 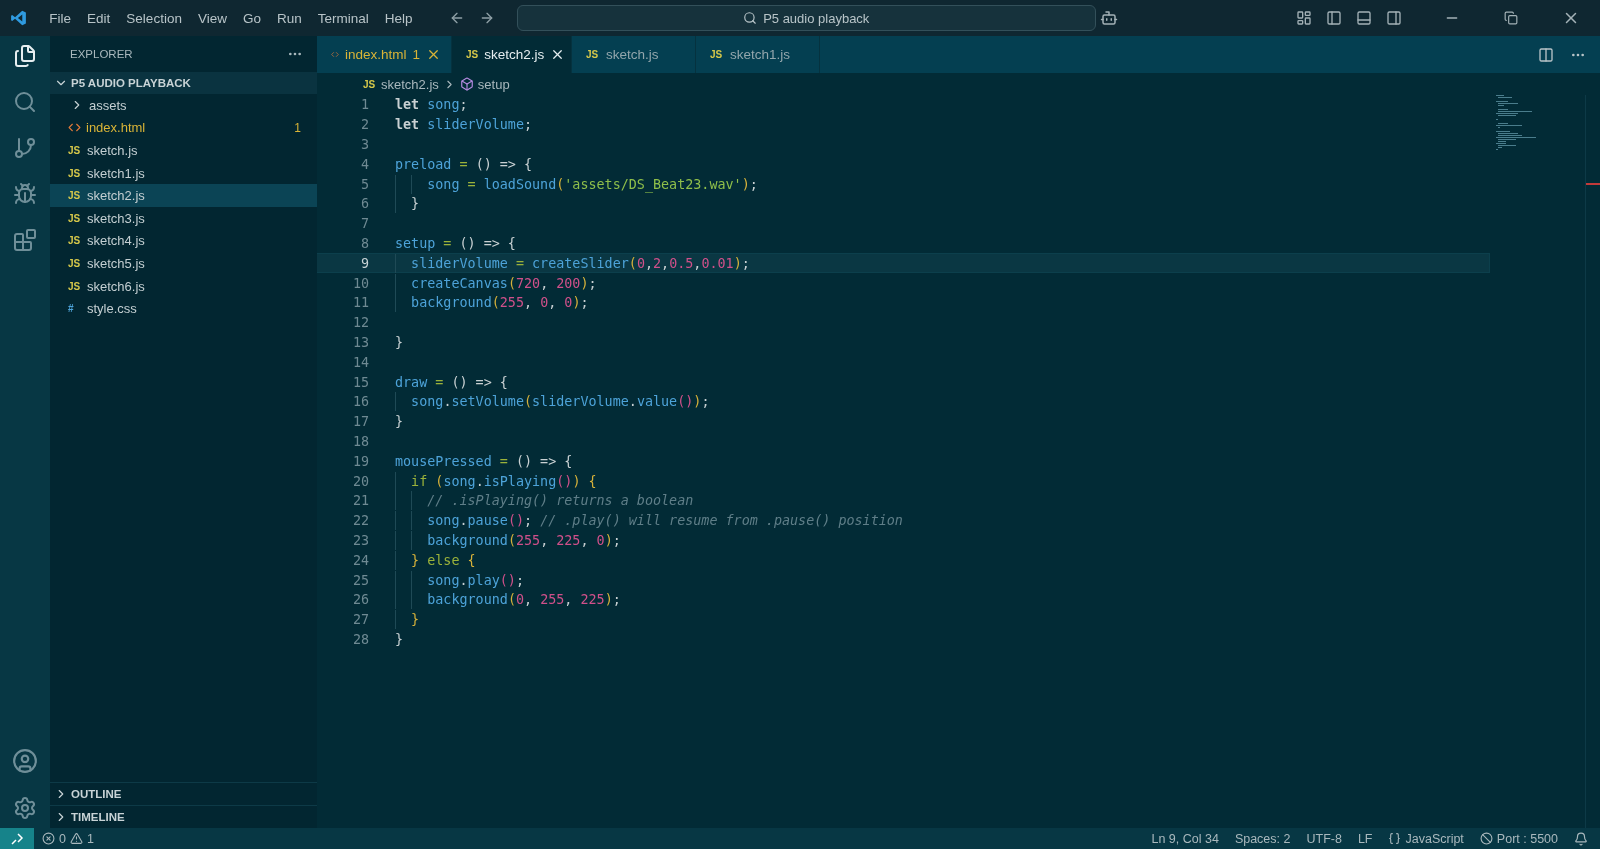 What do you see at coordinates (154, 18) in the screenshot?
I see `menu-item: Selection` at bounding box center [154, 18].